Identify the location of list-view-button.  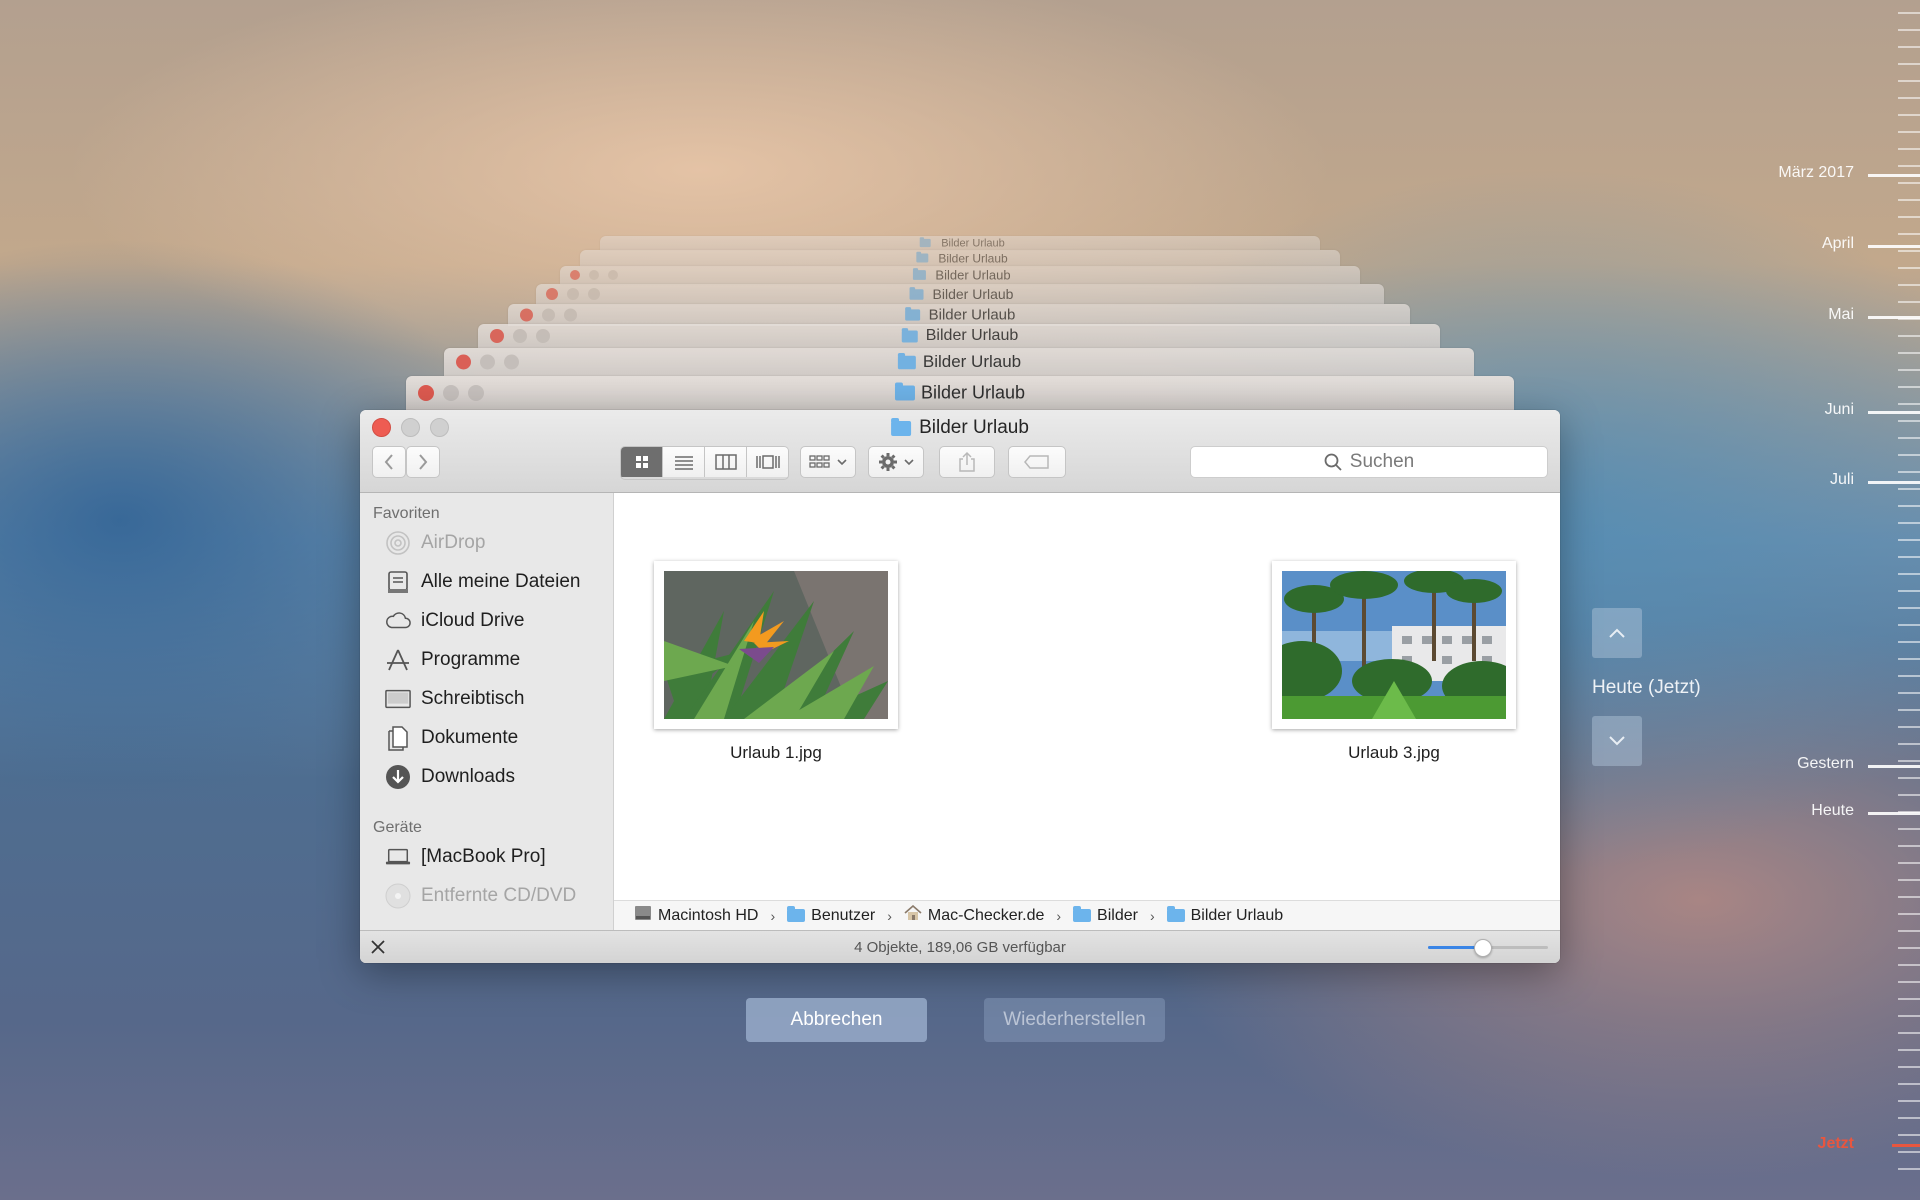
(684, 462).